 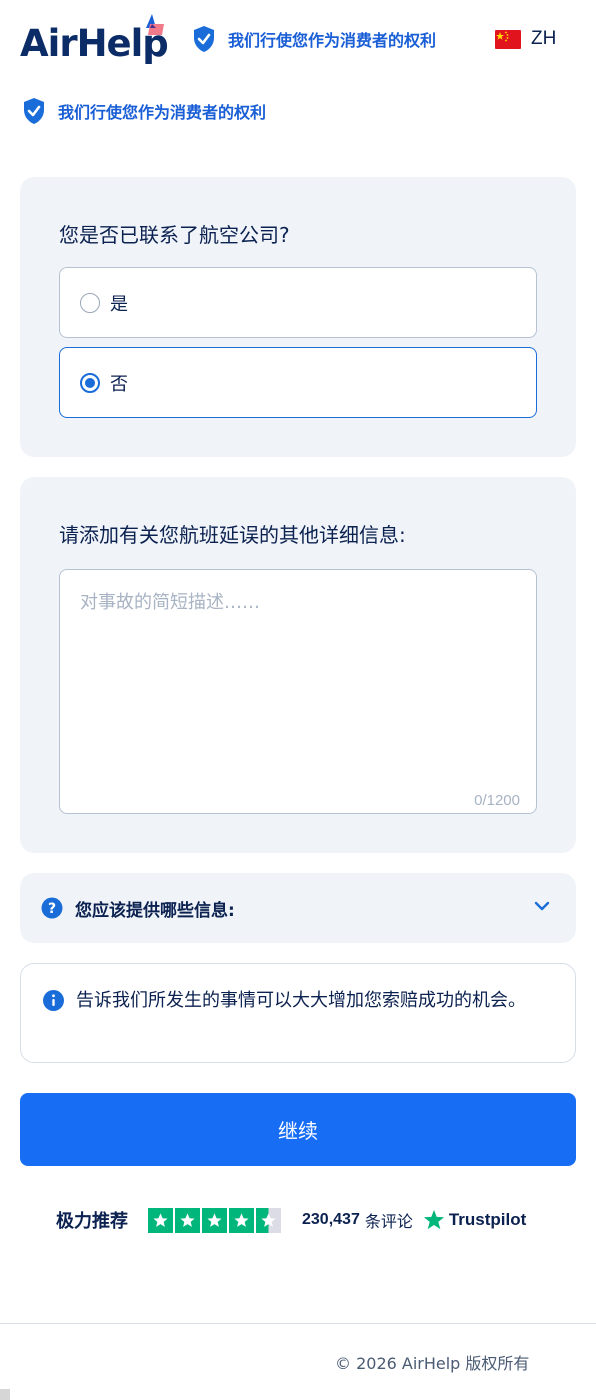 What do you see at coordinates (298, 1129) in the screenshot?
I see `continue-button: 继续` at bounding box center [298, 1129].